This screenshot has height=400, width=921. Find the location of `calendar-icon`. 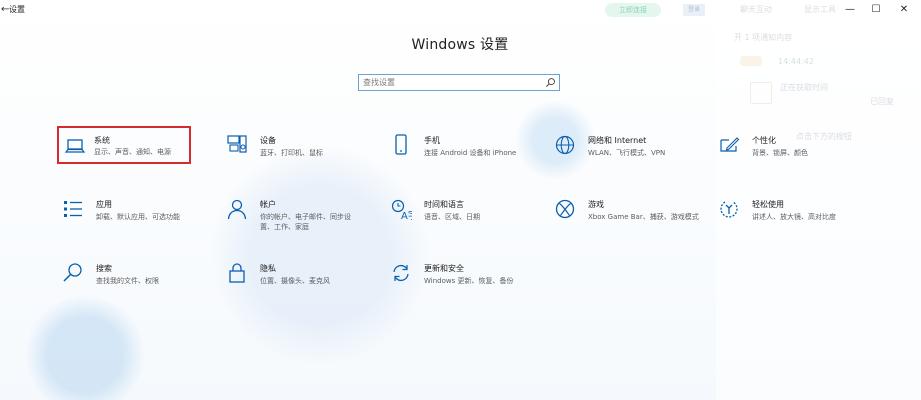

calendar-icon is located at coordinates (761, 93).